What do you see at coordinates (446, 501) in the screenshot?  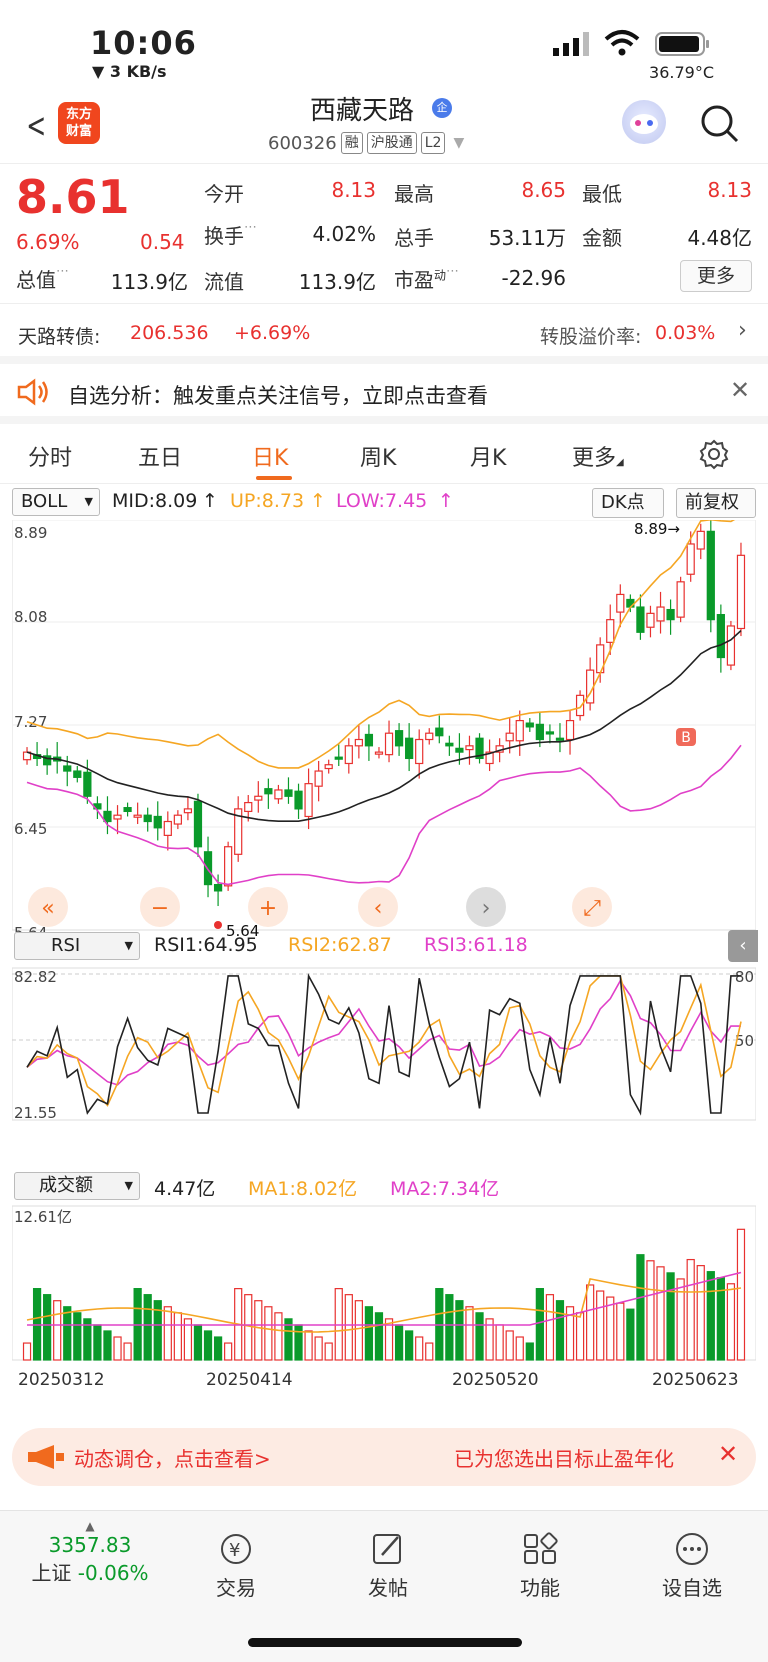 I see `low-arrow-icon: ↑` at bounding box center [446, 501].